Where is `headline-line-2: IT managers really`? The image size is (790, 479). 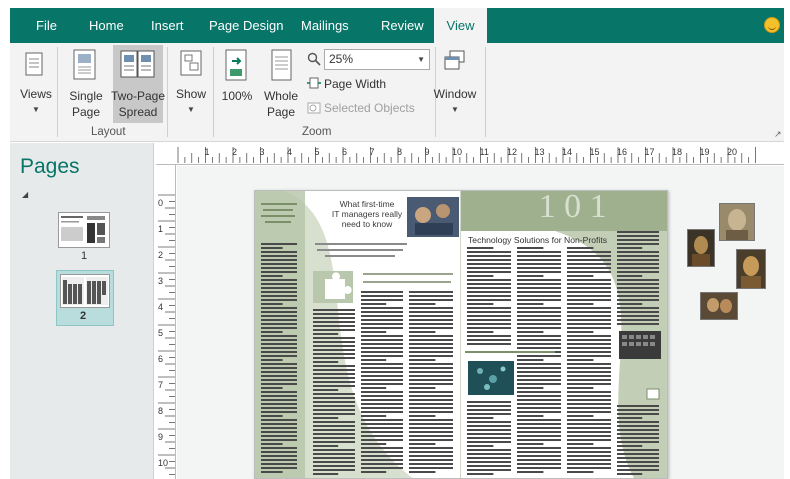 headline-line-2: IT managers really is located at coordinates (367, 214).